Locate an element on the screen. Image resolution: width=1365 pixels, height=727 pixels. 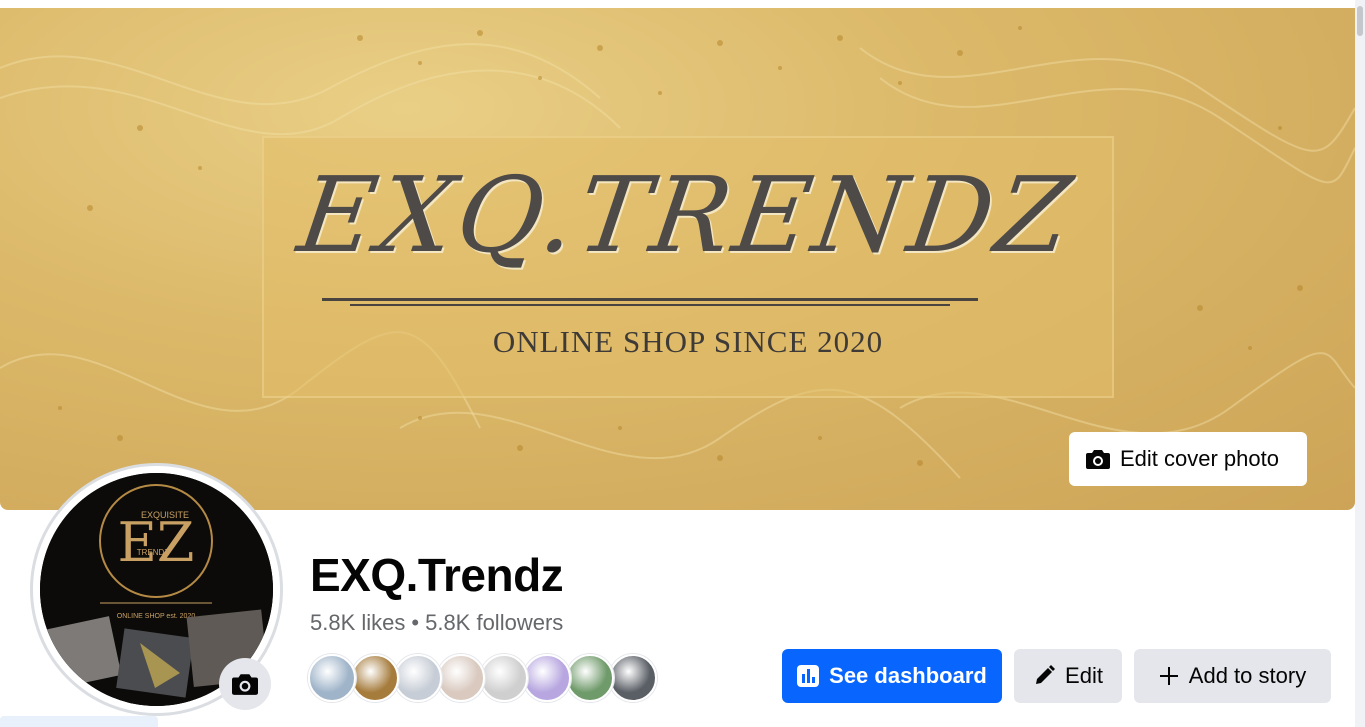
dashboard-icon is located at coordinates (808, 676).